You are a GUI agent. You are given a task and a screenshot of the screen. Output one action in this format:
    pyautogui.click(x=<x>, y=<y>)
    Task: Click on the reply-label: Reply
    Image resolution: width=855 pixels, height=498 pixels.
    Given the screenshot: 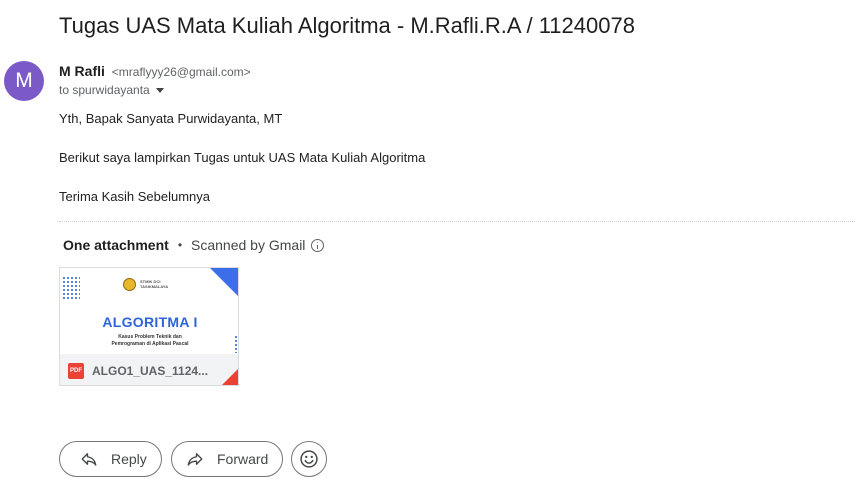 What is the action you would take?
    pyautogui.click(x=129, y=459)
    